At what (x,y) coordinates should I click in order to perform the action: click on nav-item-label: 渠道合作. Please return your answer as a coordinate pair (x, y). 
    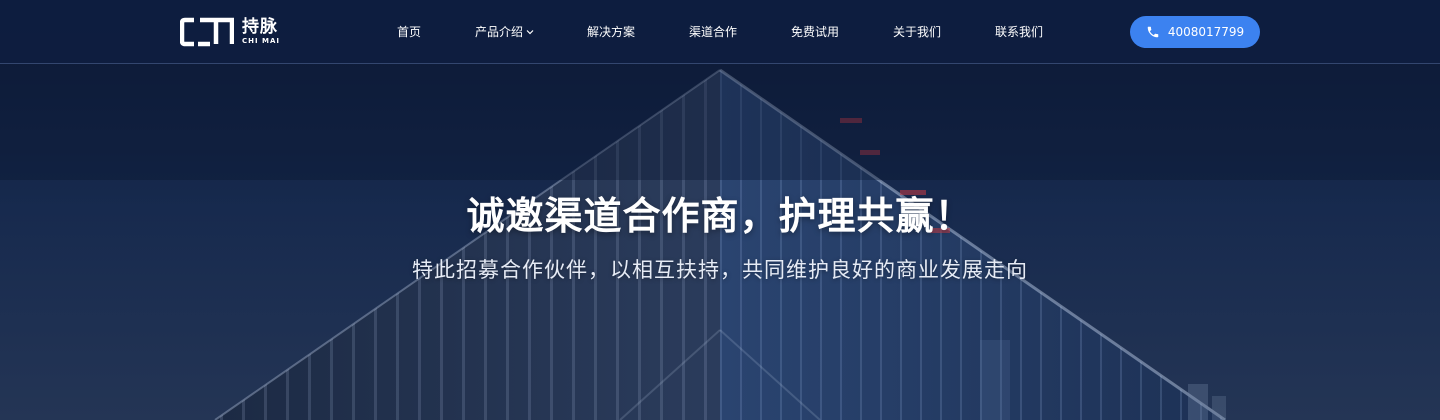
    Looking at the image, I should click on (713, 32).